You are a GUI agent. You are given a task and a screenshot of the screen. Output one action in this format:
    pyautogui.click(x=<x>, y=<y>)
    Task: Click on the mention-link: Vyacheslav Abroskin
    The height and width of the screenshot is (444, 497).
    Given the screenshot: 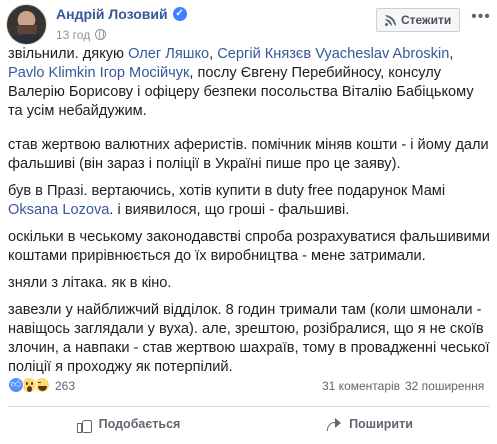 What is the action you would take?
    pyautogui.click(x=382, y=54)
    